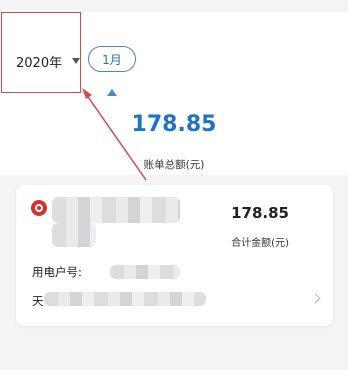 This screenshot has height=370, width=348. I want to click on masked-account-name, so click(116, 210).